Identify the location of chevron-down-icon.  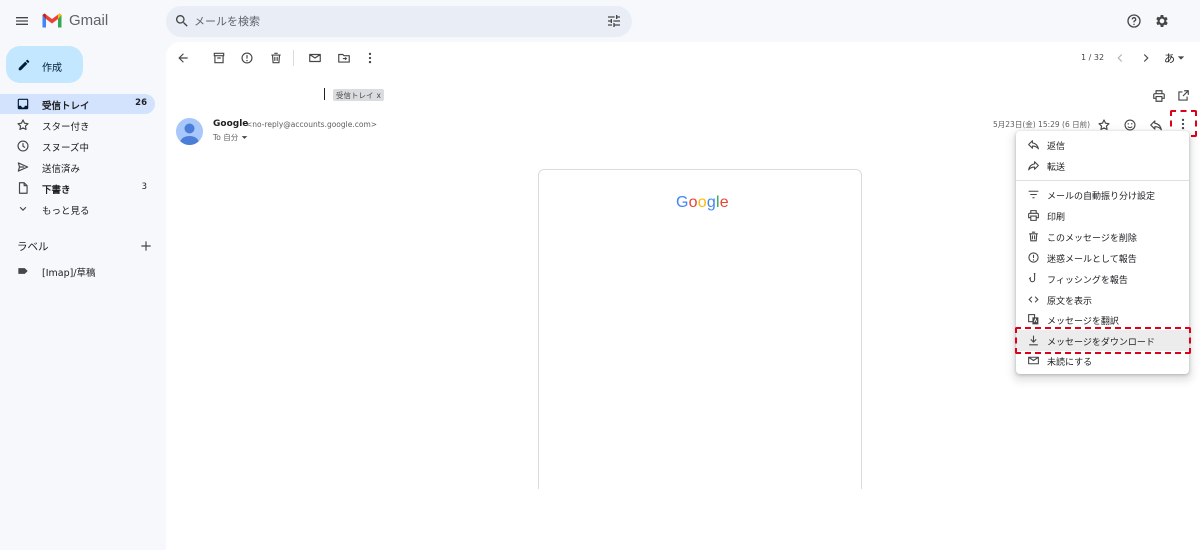
(23, 209).